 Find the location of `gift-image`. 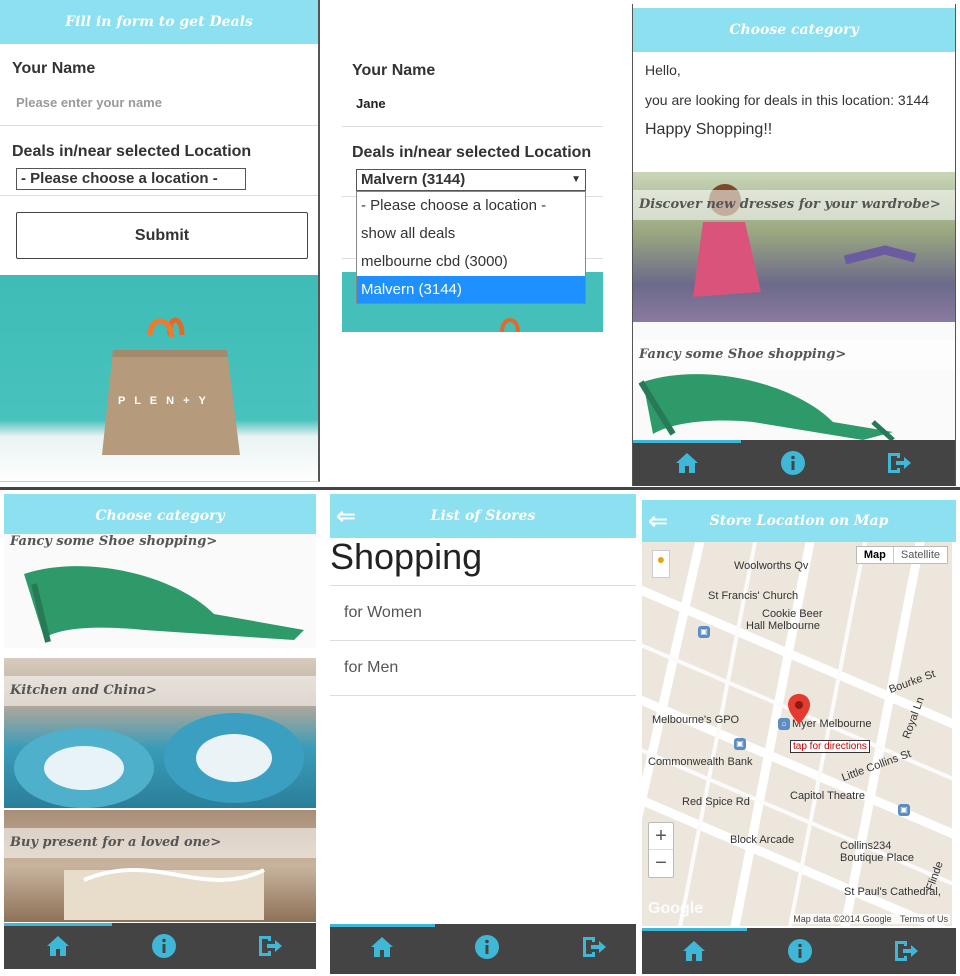

gift-image is located at coordinates (164, 894).